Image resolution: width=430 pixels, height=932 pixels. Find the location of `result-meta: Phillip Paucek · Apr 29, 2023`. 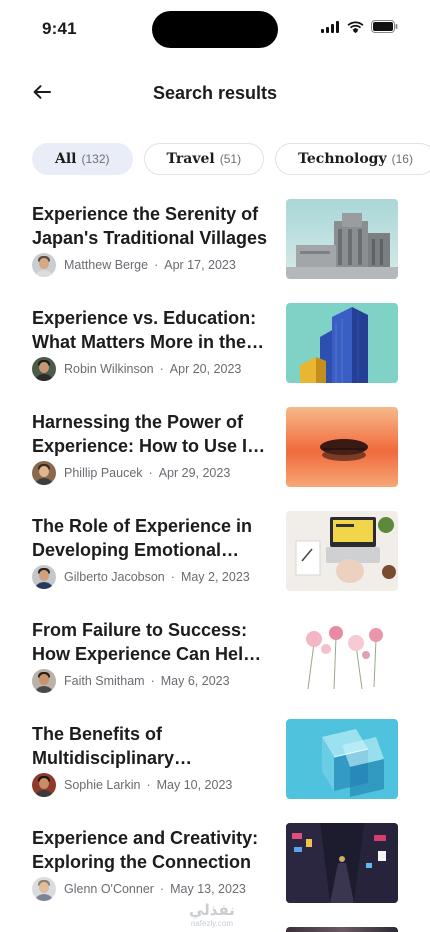

result-meta: Phillip Paucek · Apr 29, 2023 is located at coordinates (131, 473).